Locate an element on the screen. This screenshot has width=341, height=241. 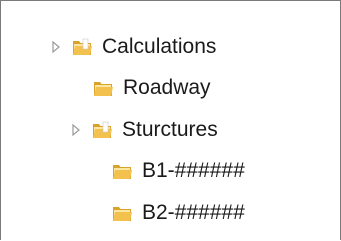
tree-item-label: Sturctures is located at coordinates (170, 129).